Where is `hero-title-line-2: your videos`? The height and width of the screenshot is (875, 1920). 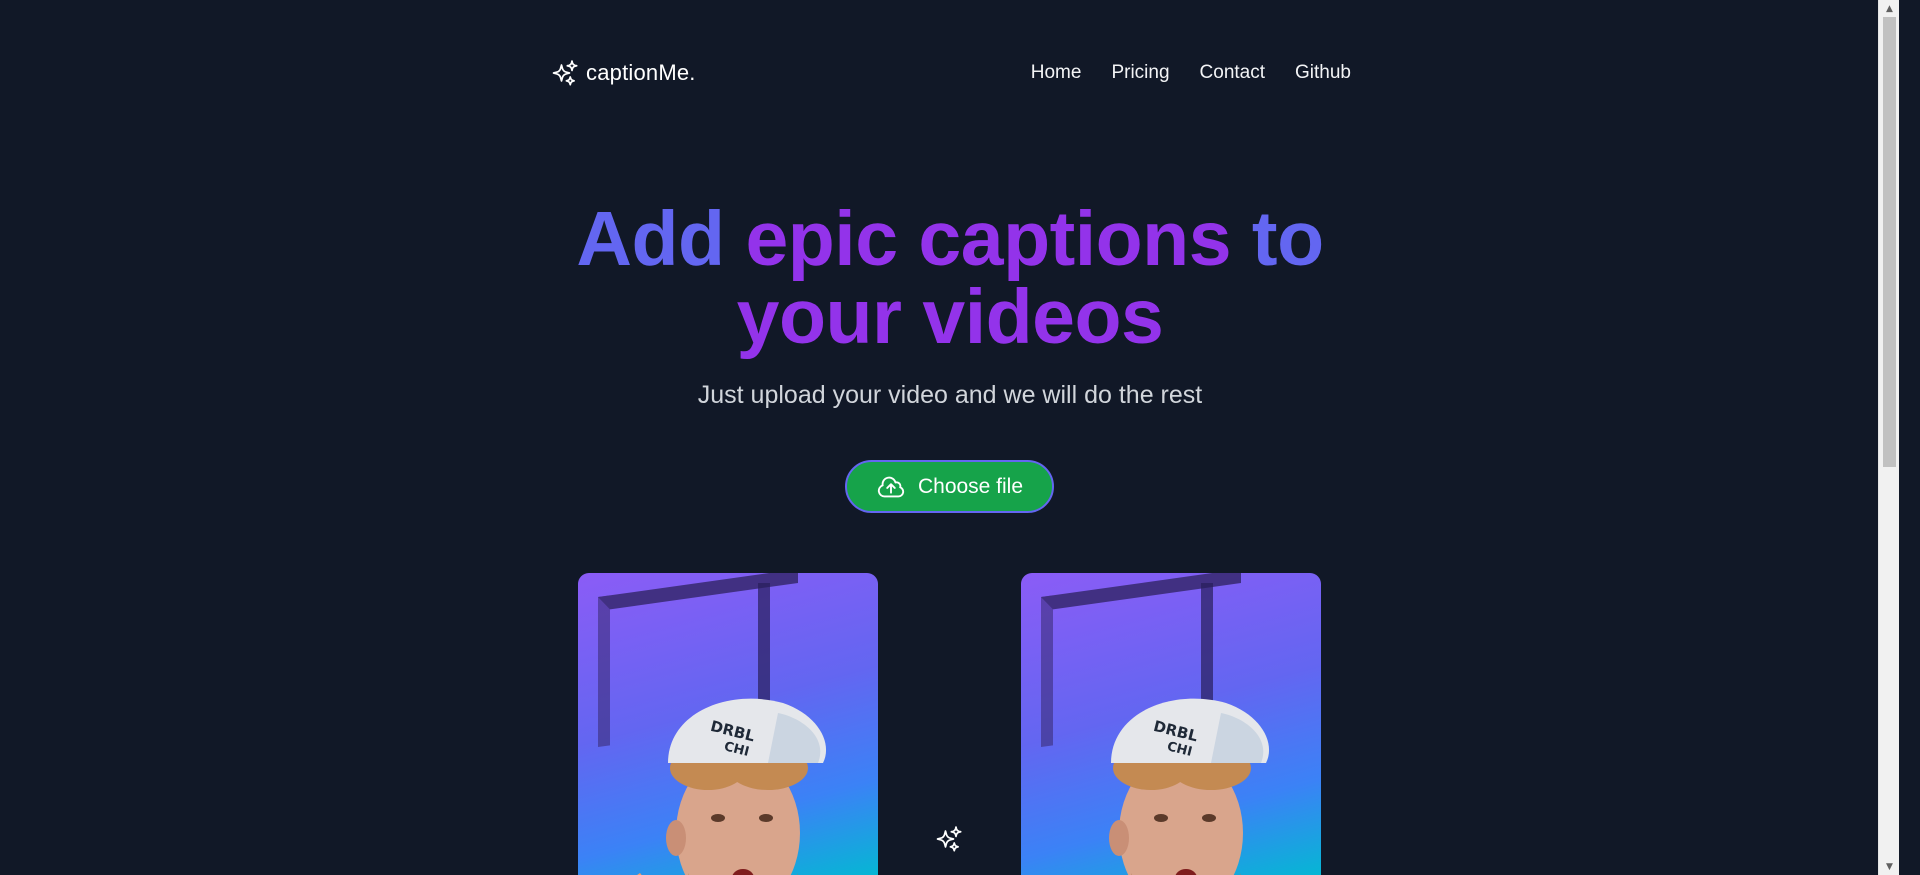 hero-title-line-2: your videos is located at coordinates (950, 317).